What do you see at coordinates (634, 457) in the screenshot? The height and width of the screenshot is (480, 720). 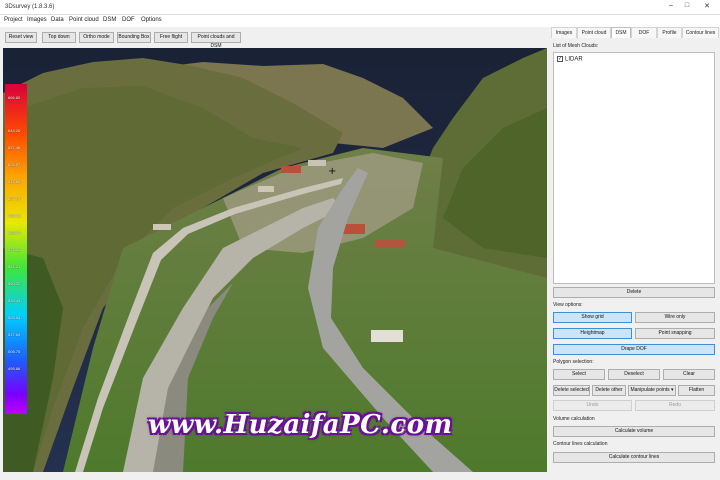 I see `calculate-contour-lines-button: Calculate contour lines` at bounding box center [634, 457].